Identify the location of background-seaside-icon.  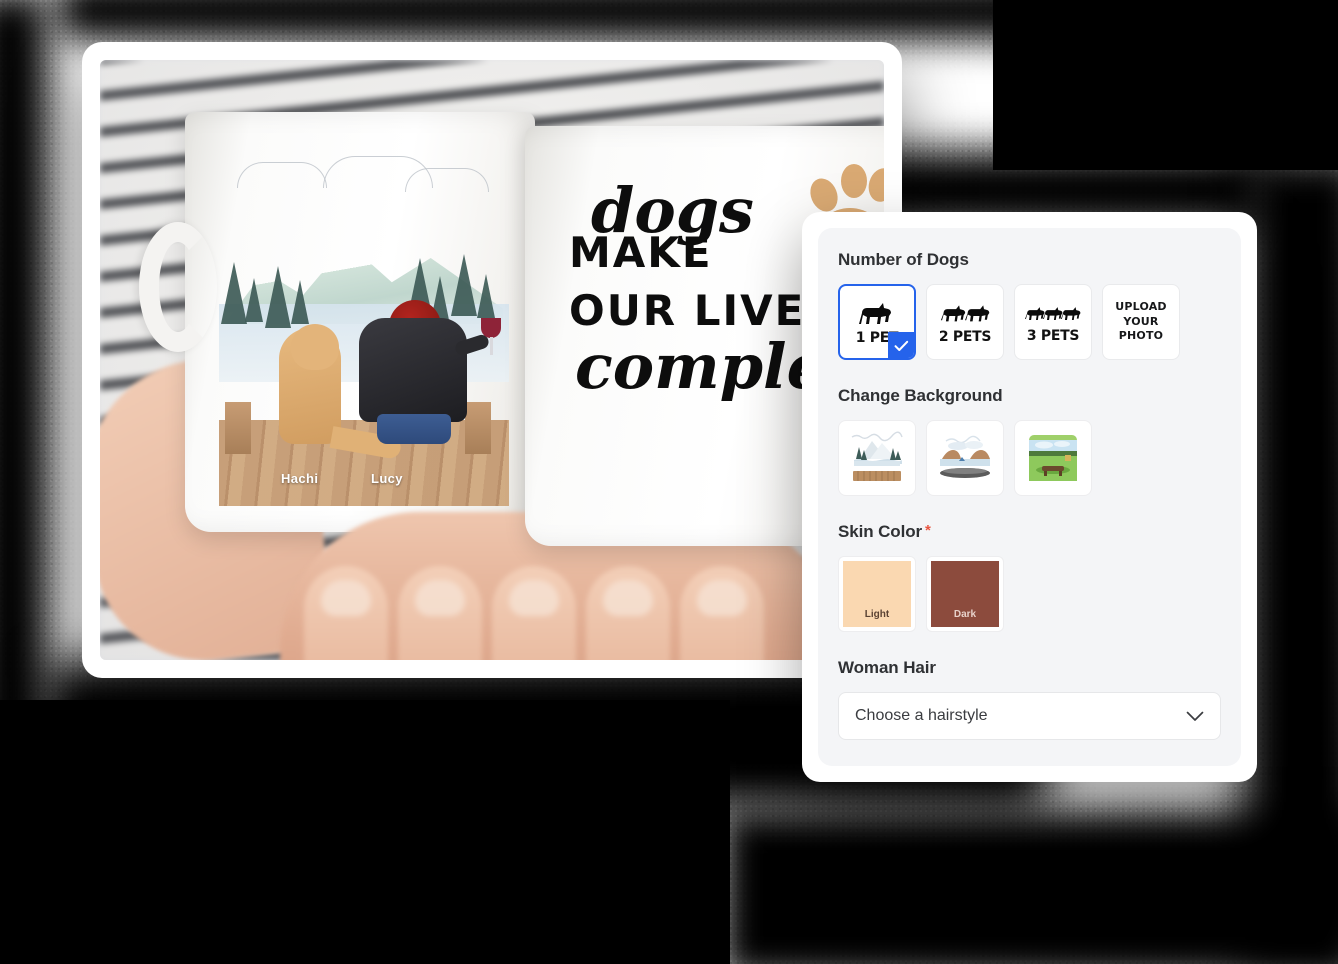
(965, 458).